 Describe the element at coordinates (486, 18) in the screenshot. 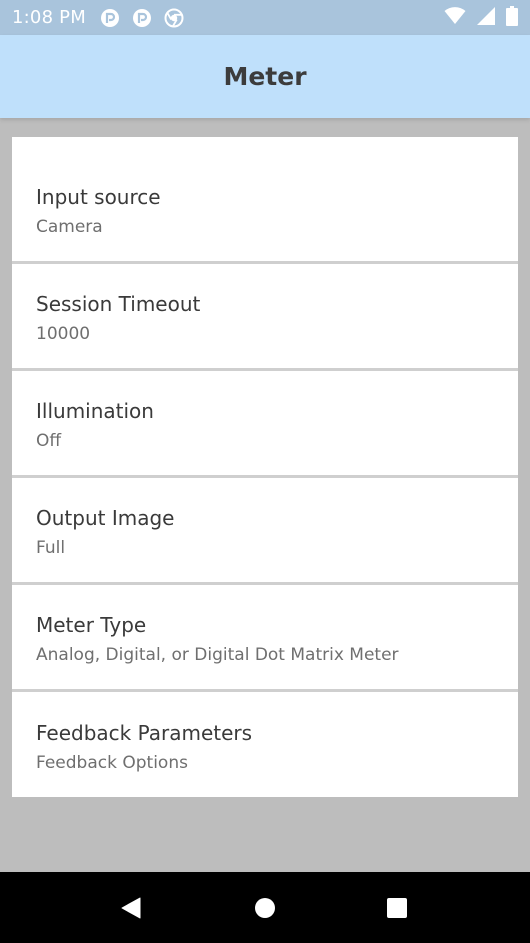

I see `signal-icon: 4` at that location.